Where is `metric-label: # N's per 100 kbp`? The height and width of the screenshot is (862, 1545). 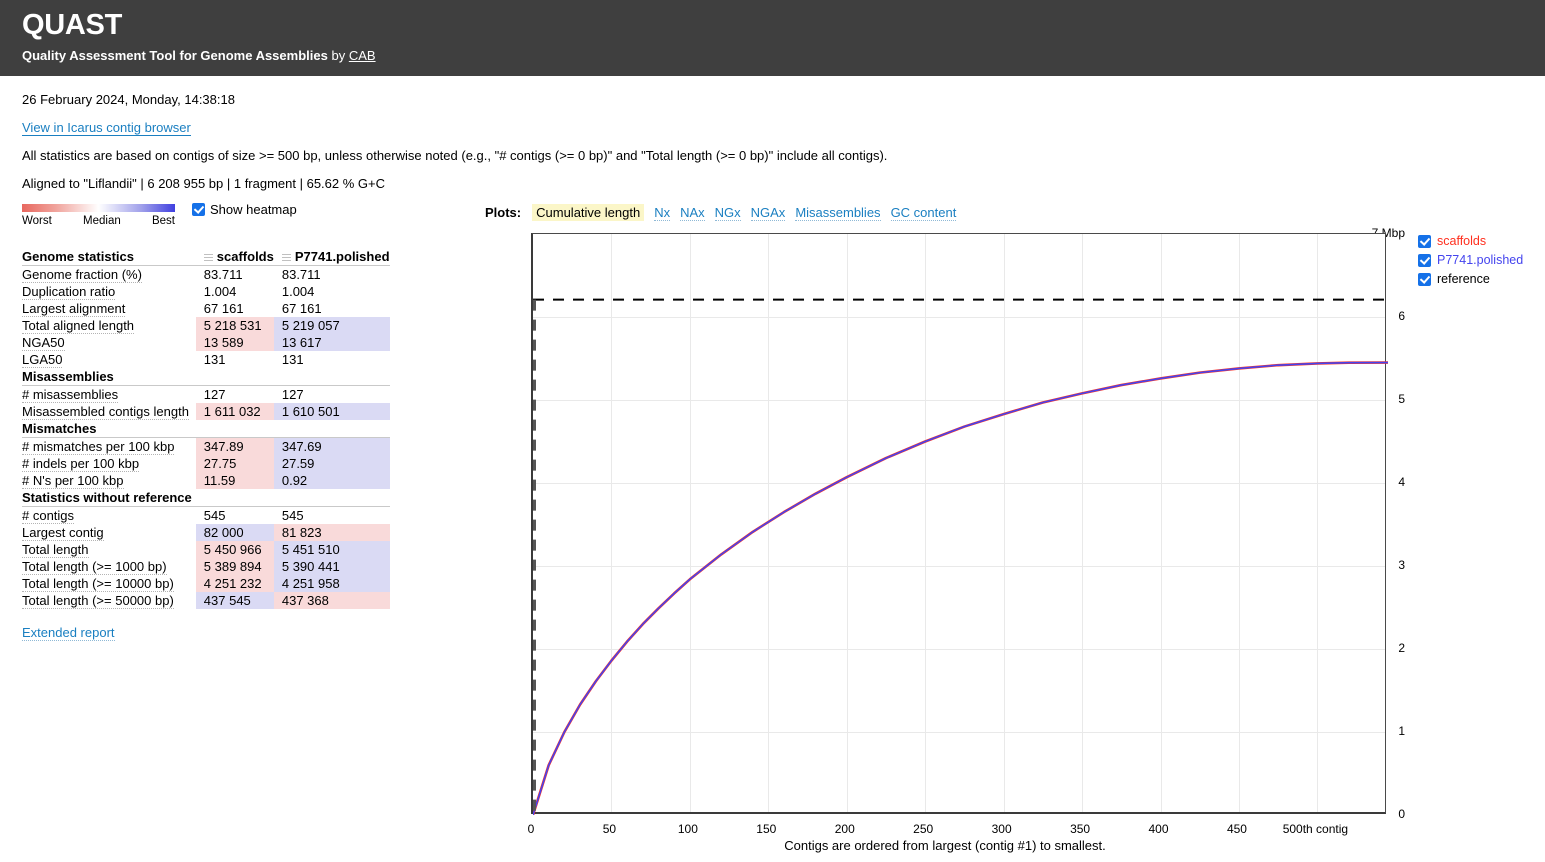 metric-label: # N's per 100 kbp is located at coordinates (73, 481).